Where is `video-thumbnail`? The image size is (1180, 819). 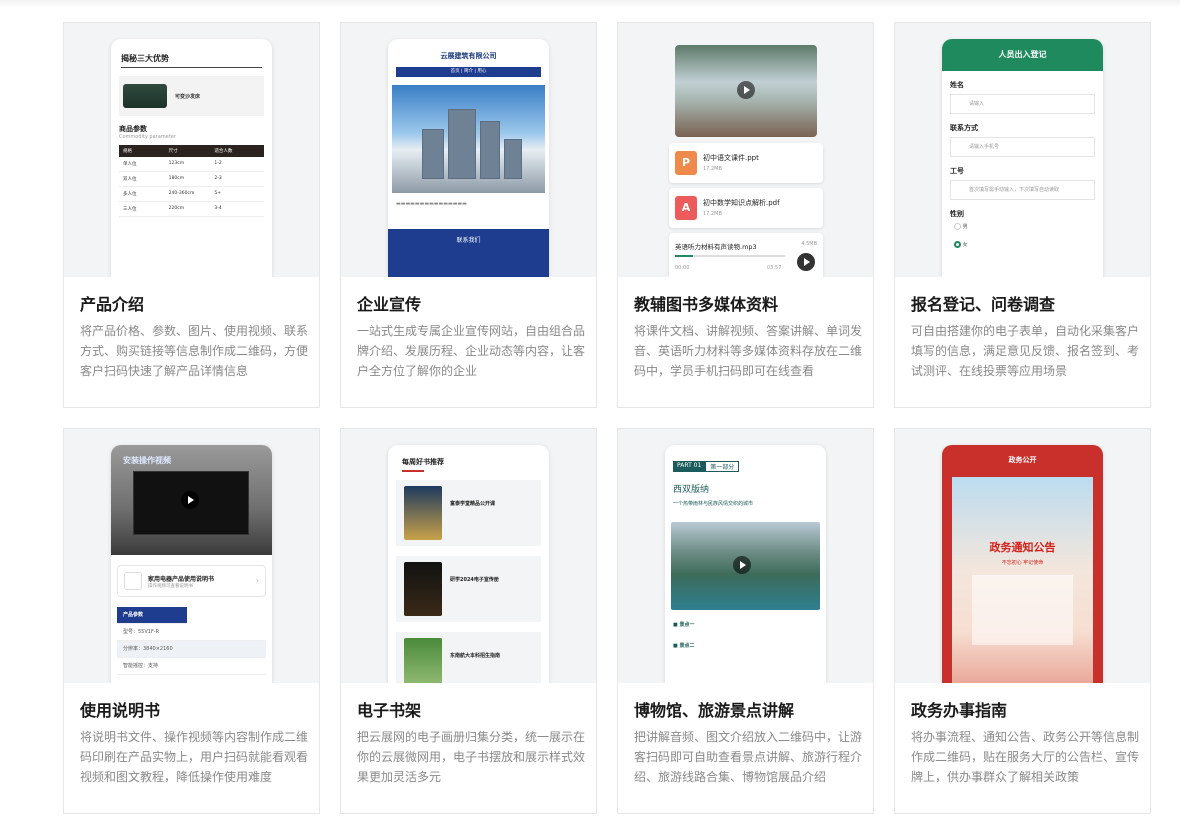
video-thumbnail is located at coordinates (746, 91).